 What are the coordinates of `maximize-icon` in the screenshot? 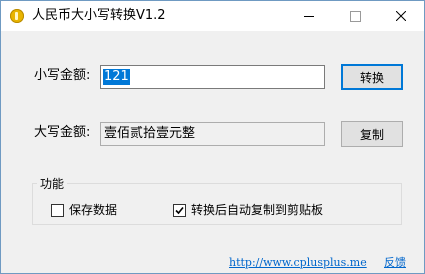 It's located at (355, 16).